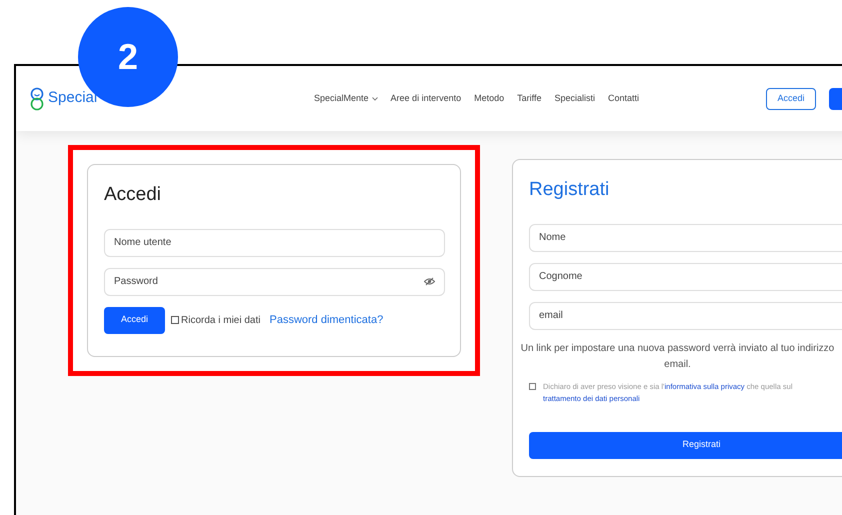 This screenshot has width=842, height=515. What do you see at coordinates (133, 195) in the screenshot?
I see `login-title: Accedi` at bounding box center [133, 195].